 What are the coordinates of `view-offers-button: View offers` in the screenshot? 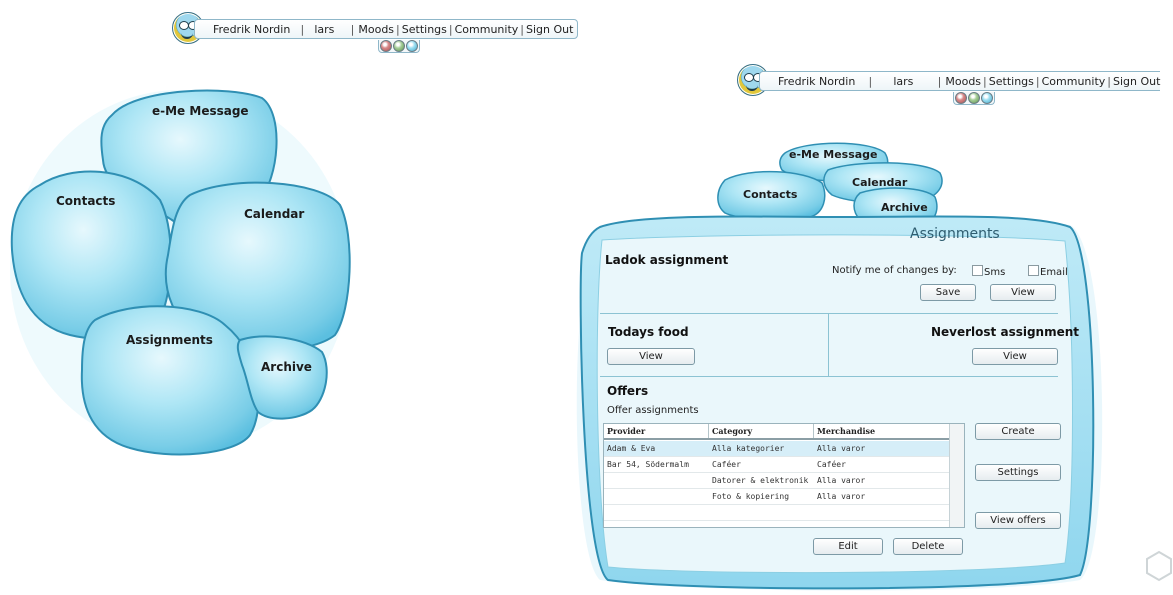 It's located at (1018, 520).